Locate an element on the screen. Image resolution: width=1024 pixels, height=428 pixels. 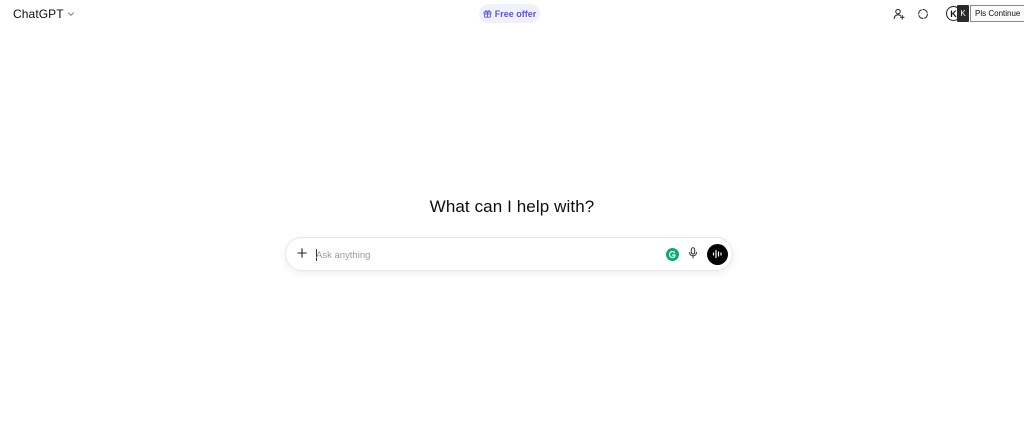
free-offer-label: Free offer is located at coordinates (515, 13).